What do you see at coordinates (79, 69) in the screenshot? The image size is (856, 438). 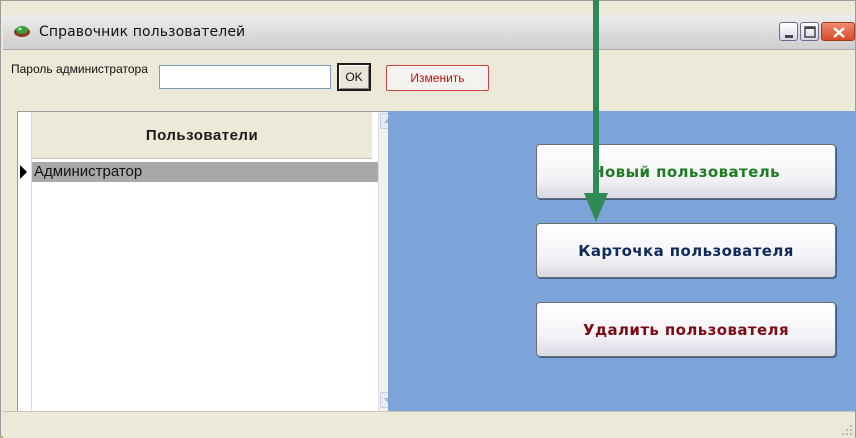 I see `password-label: Пароль администратора` at bounding box center [79, 69].